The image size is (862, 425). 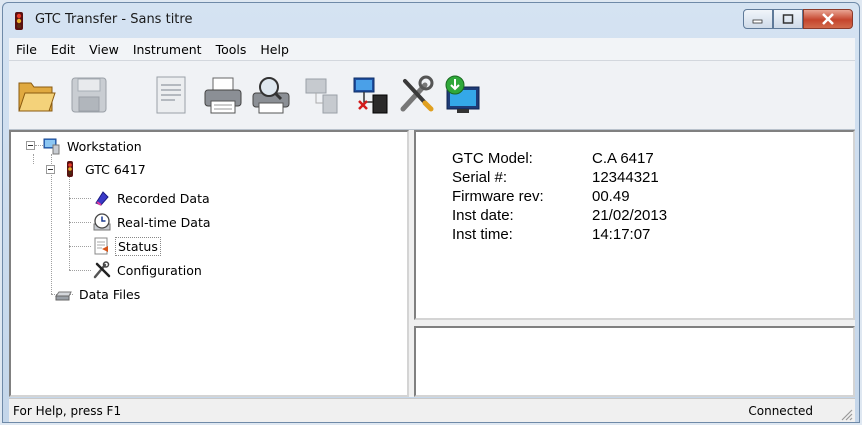 I want to click on info-value: C.A 6417, so click(x=623, y=158).